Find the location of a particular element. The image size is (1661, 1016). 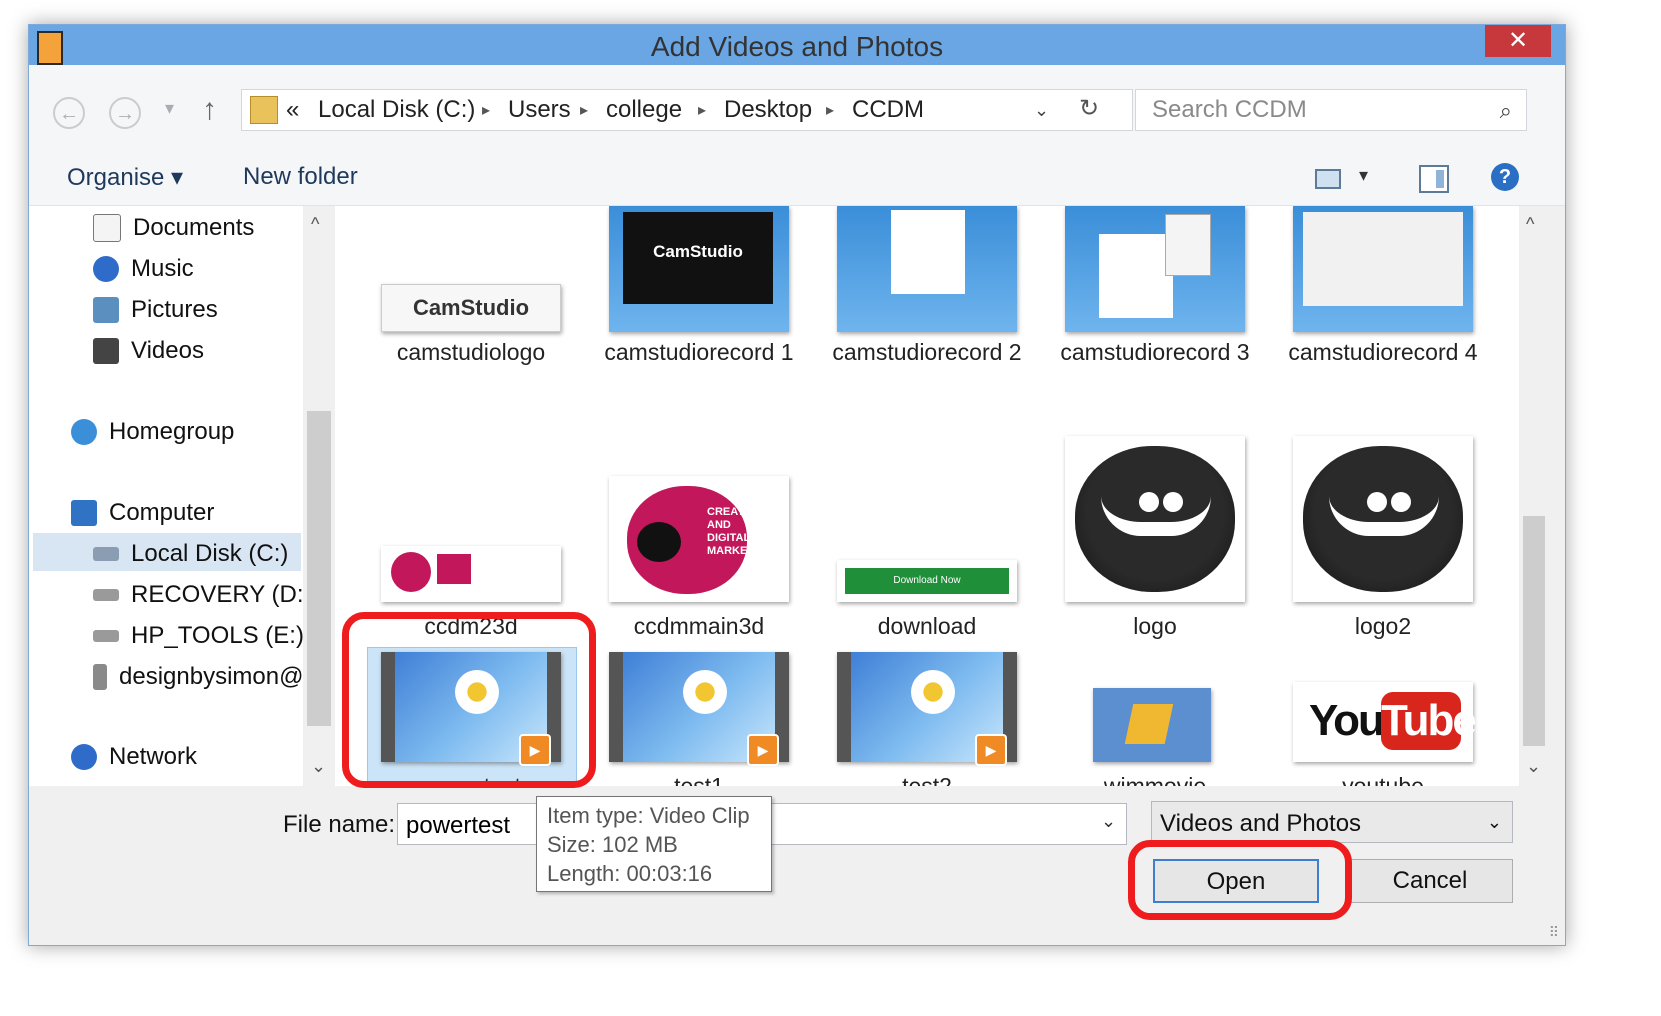

resize-grip-icon: ⠿ is located at coordinates (1554, 932).